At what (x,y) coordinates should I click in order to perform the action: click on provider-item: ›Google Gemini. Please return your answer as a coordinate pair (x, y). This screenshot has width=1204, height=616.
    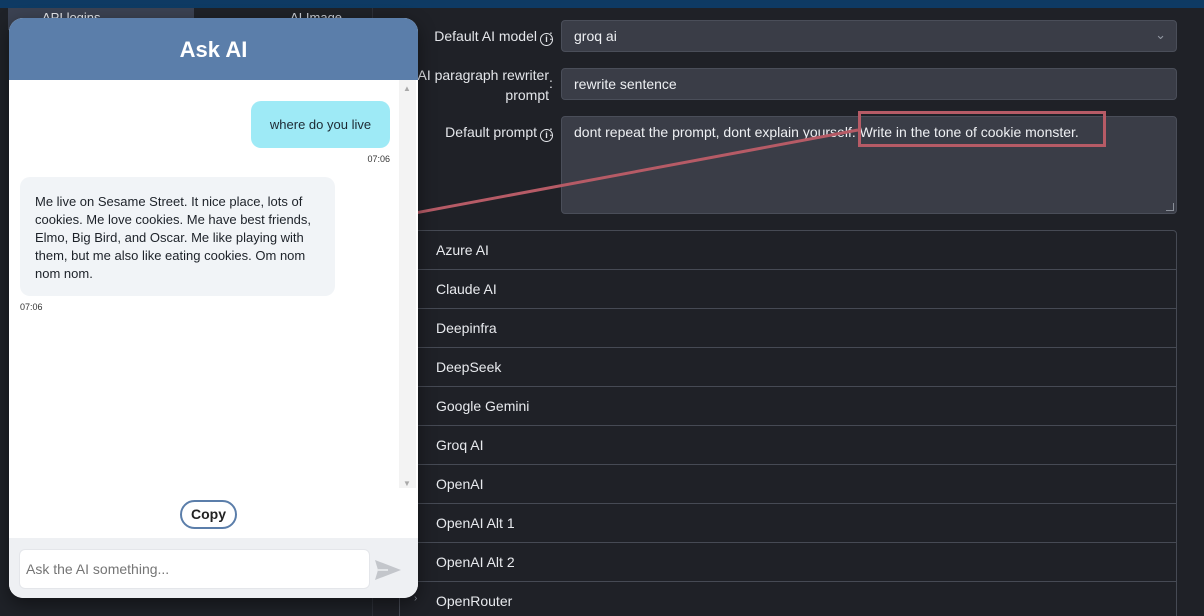
    Looking at the image, I should click on (788, 406).